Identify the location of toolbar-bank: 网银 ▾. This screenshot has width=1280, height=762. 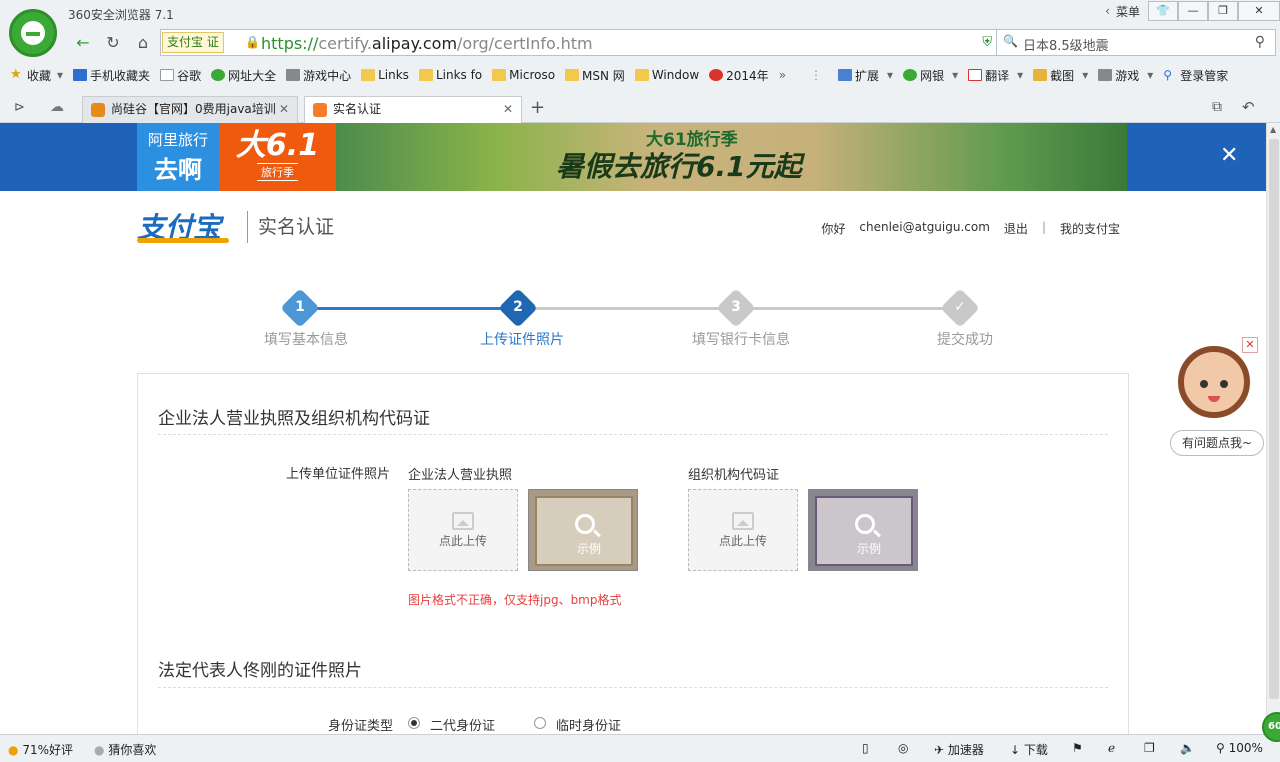
(930, 75).